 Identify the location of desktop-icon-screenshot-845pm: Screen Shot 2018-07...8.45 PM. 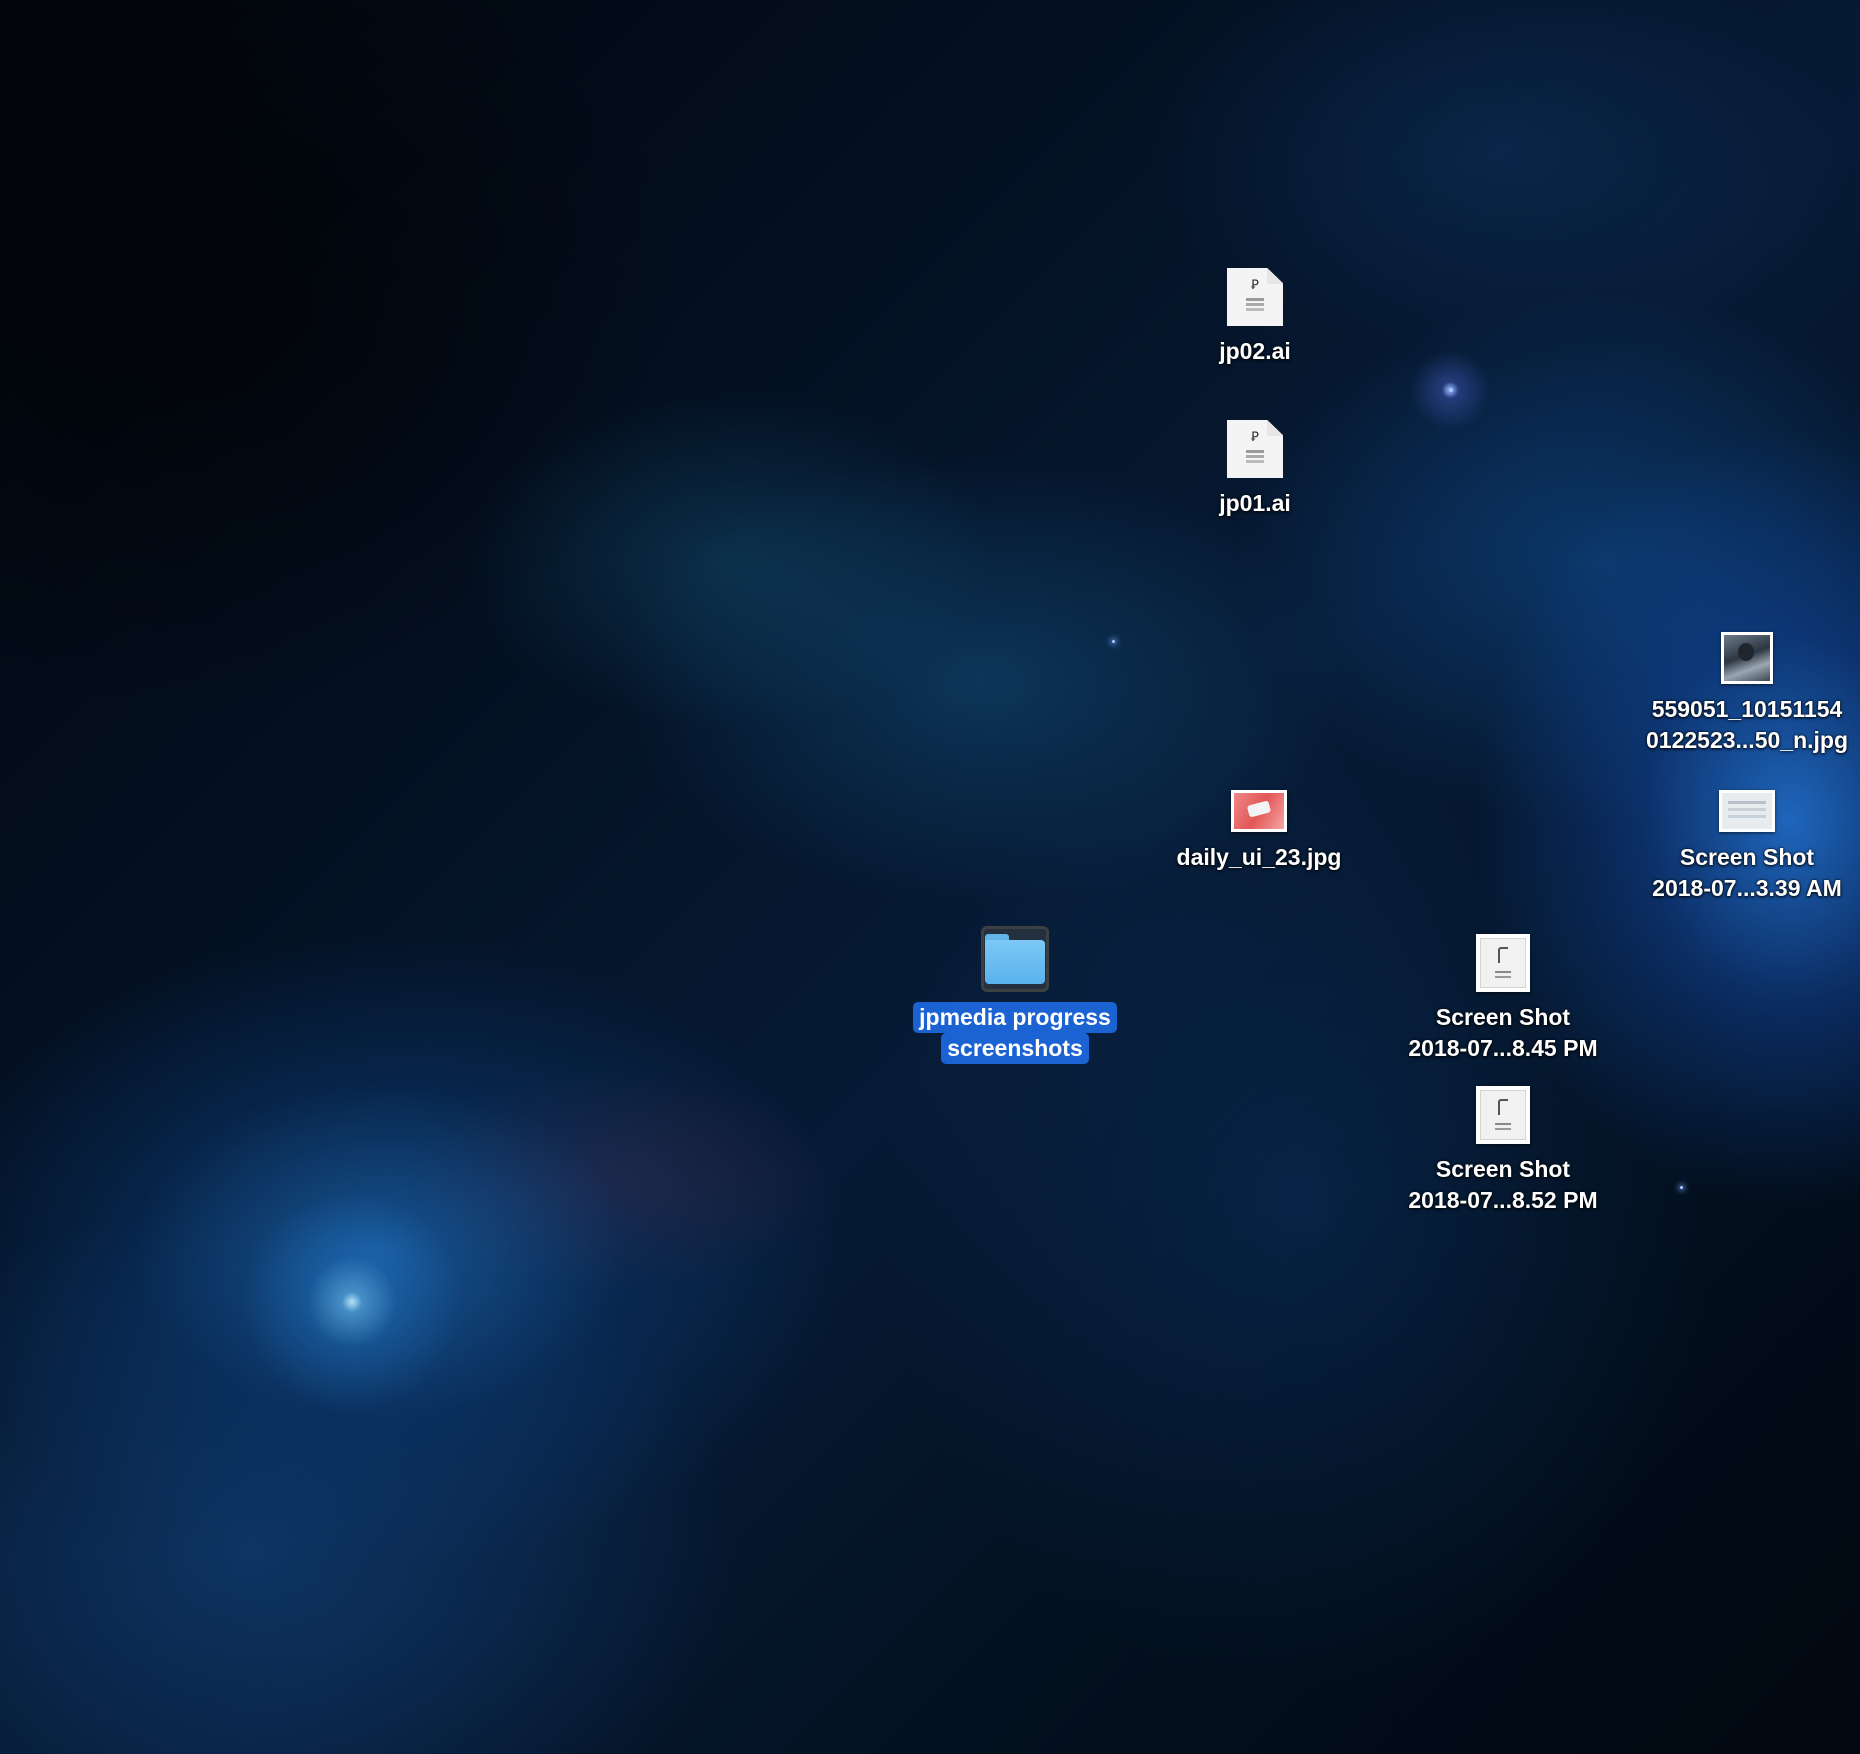
(1503, 994).